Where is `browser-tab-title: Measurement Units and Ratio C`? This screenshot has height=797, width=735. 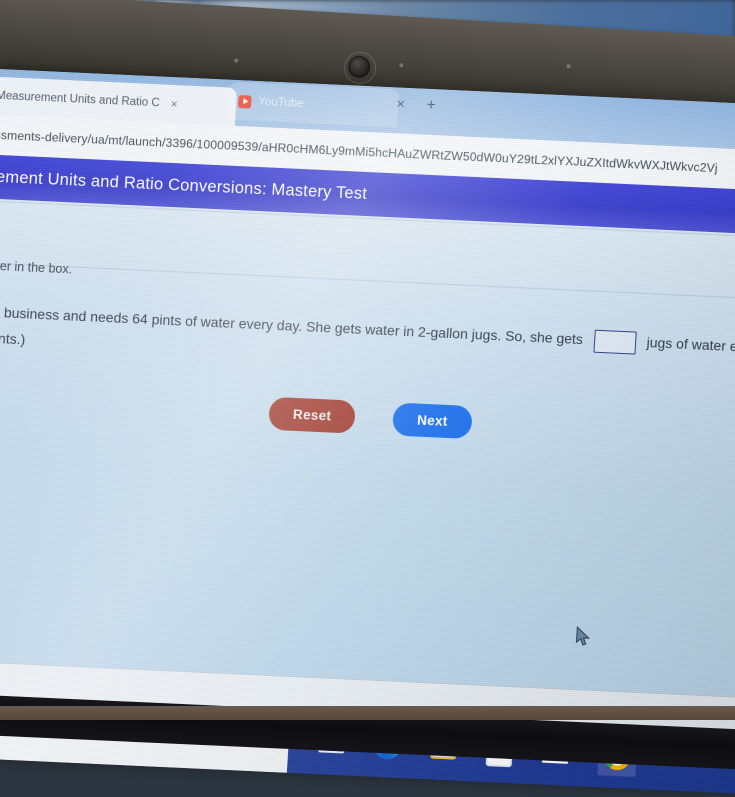
browser-tab-title: Measurement Units and Ratio C is located at coordinates (80, 99).